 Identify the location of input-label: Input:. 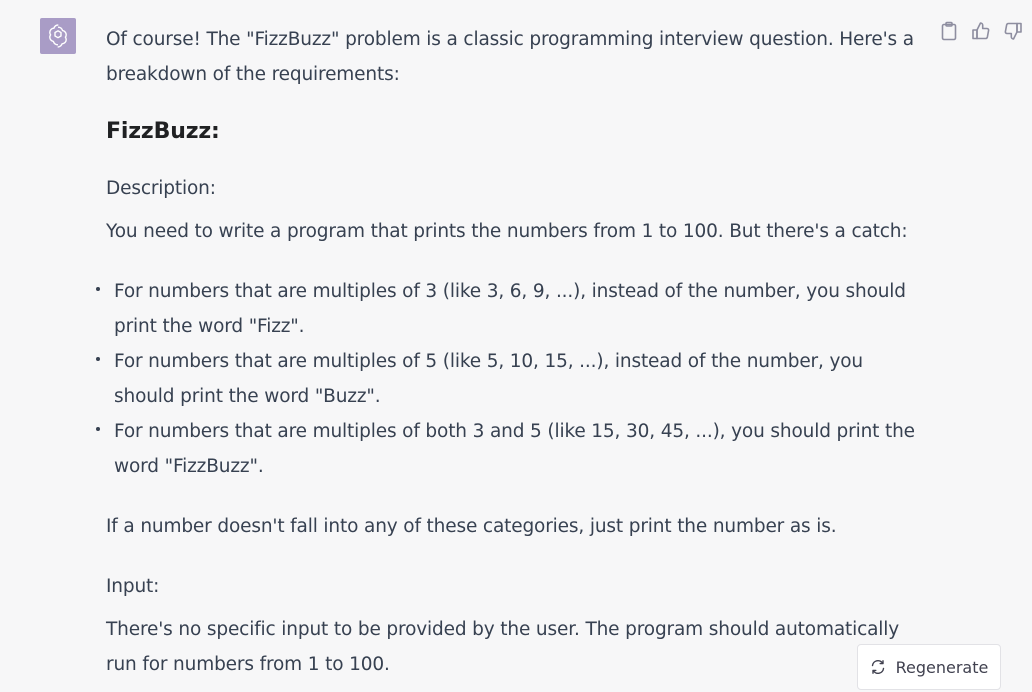
(133, 586).